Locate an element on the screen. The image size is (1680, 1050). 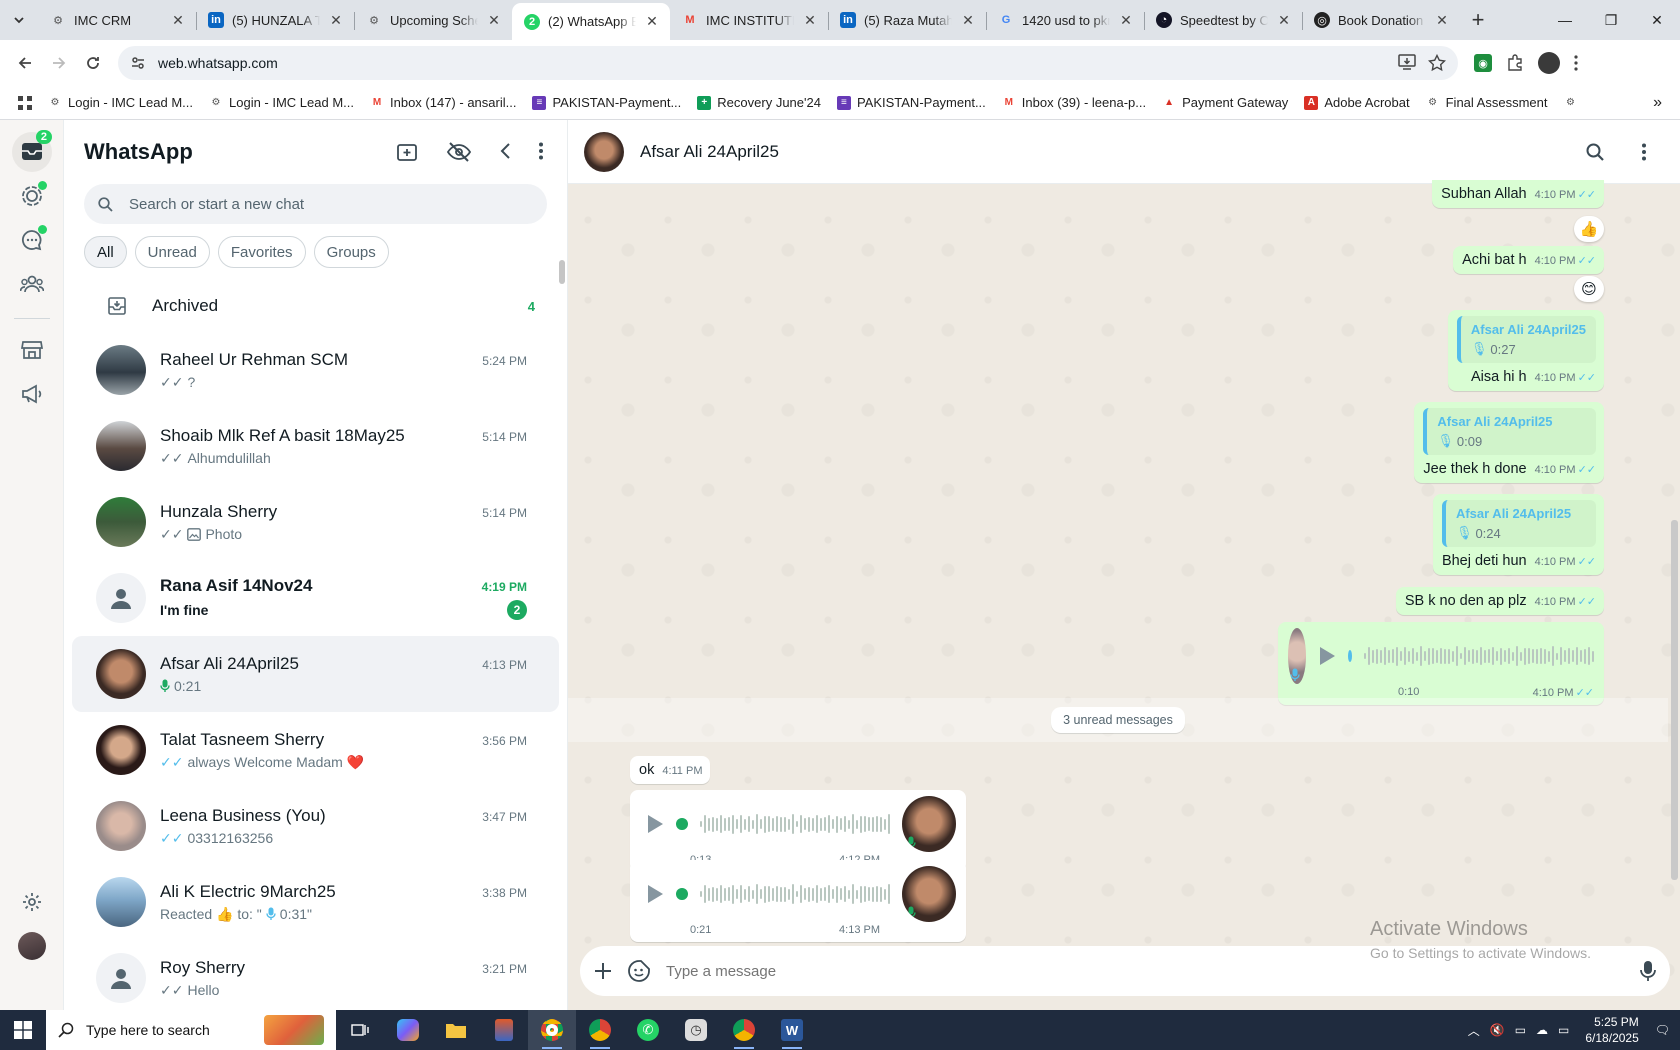
filter-all: All is located at coordinates (105, 252).